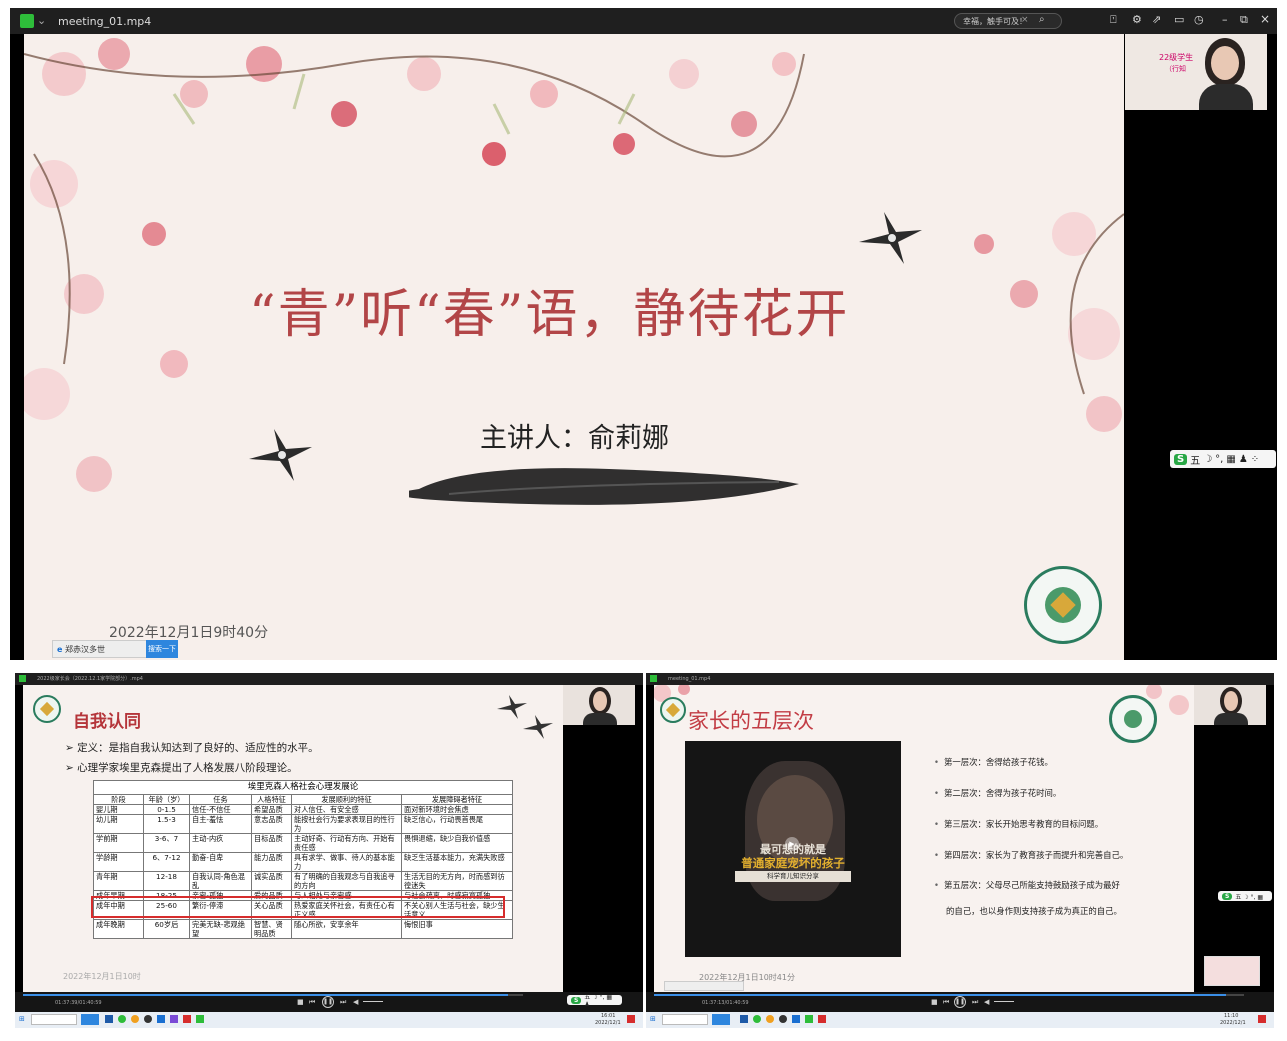 This screenshot has height=1041, width=1287. I want to click on chevron-down-icon: ⌄, so click(41, 20).